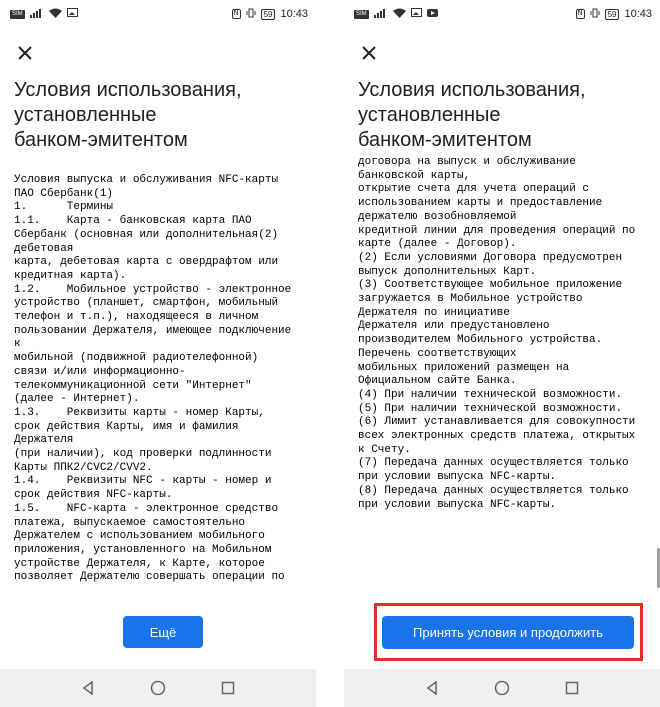 Image resolution: width=660 pixels, height=707 pixels. What do you see at coordinates (163, 632) in the screenshot?
I see `more-button: Ещё` at bounding box center [163, 632].